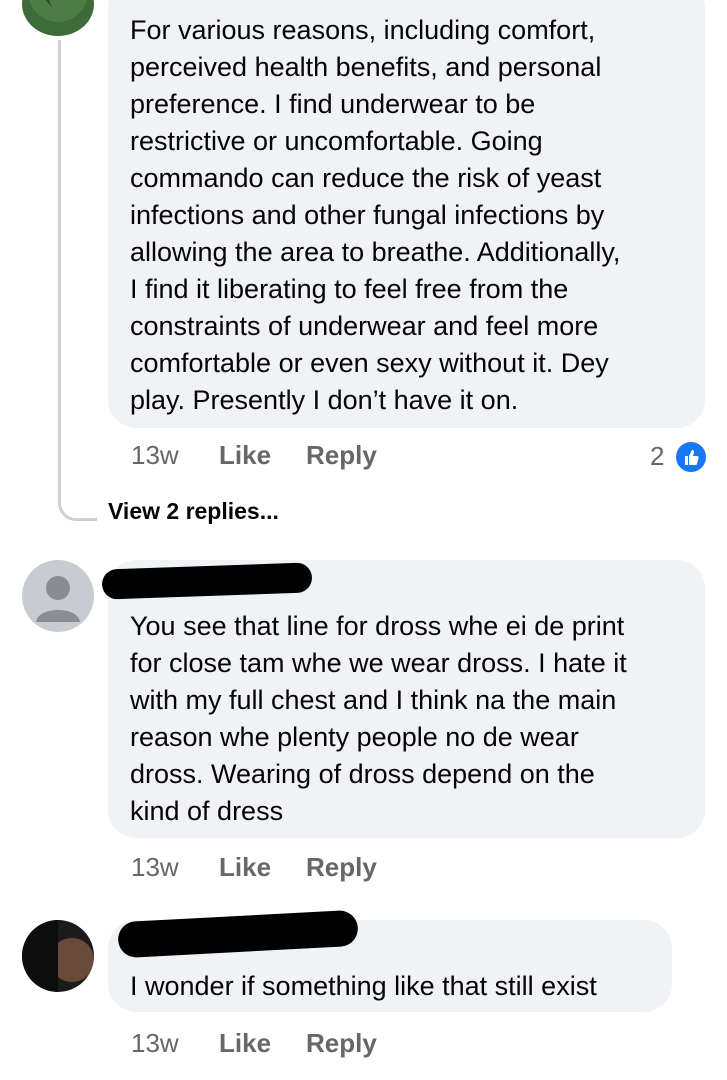  I want to click on commenter-avatar-default, so click(58, 596).